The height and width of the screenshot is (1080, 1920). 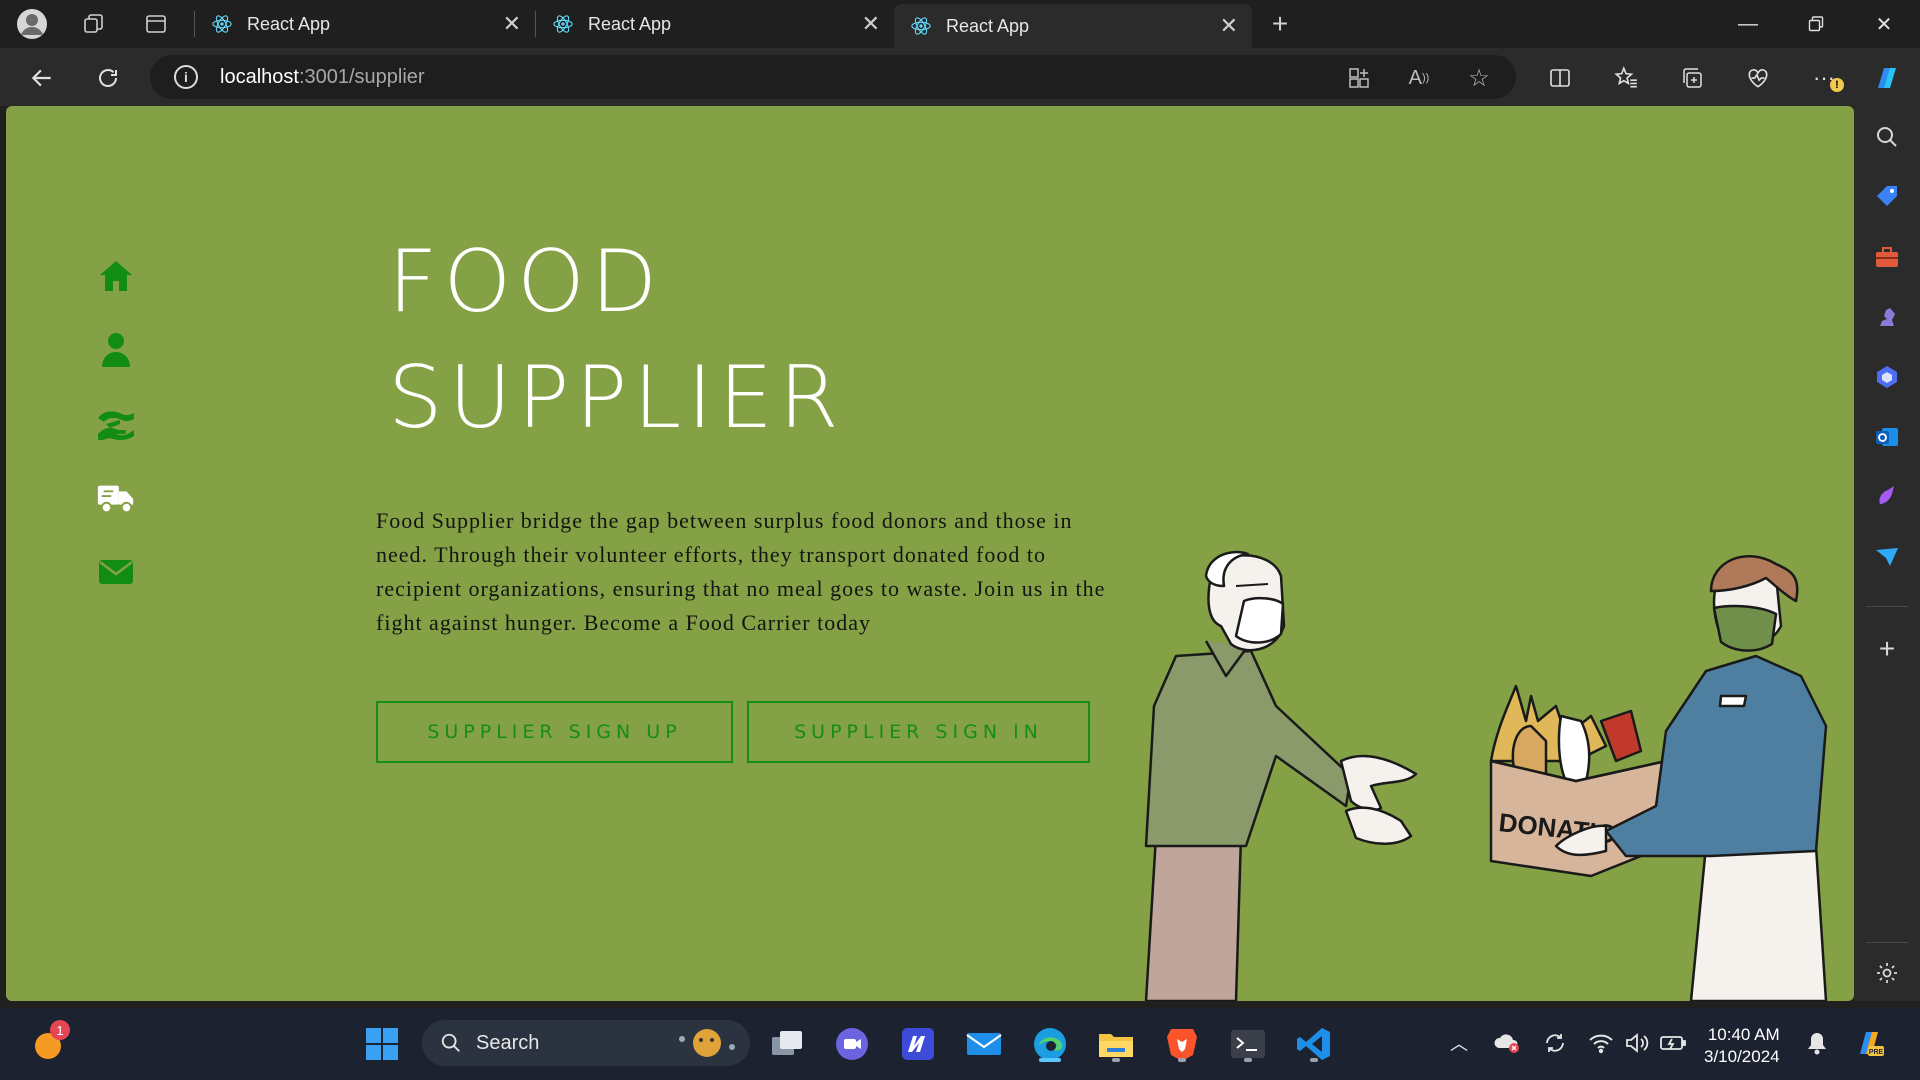 What do you see at coordinates (1486, 775) in the screenshot?
I see `donation-illustration: DONATIO` at bounding box center [1486, 775].